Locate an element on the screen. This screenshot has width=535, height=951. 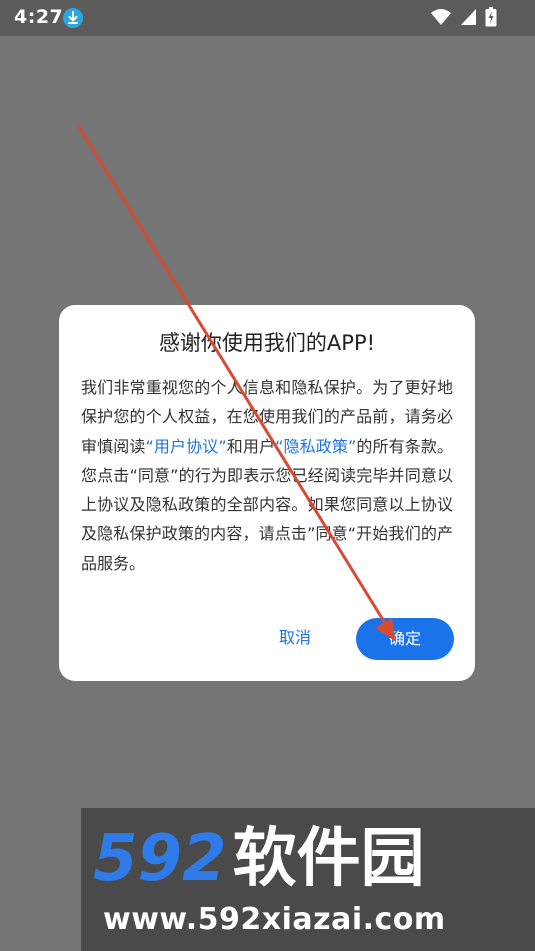
status-icons is located at coordinates (463, 17).